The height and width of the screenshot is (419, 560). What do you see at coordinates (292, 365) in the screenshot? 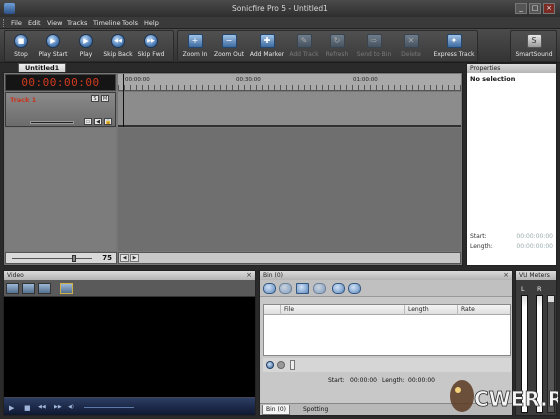
I see `preview-slider` at bounding box center [292, 365].